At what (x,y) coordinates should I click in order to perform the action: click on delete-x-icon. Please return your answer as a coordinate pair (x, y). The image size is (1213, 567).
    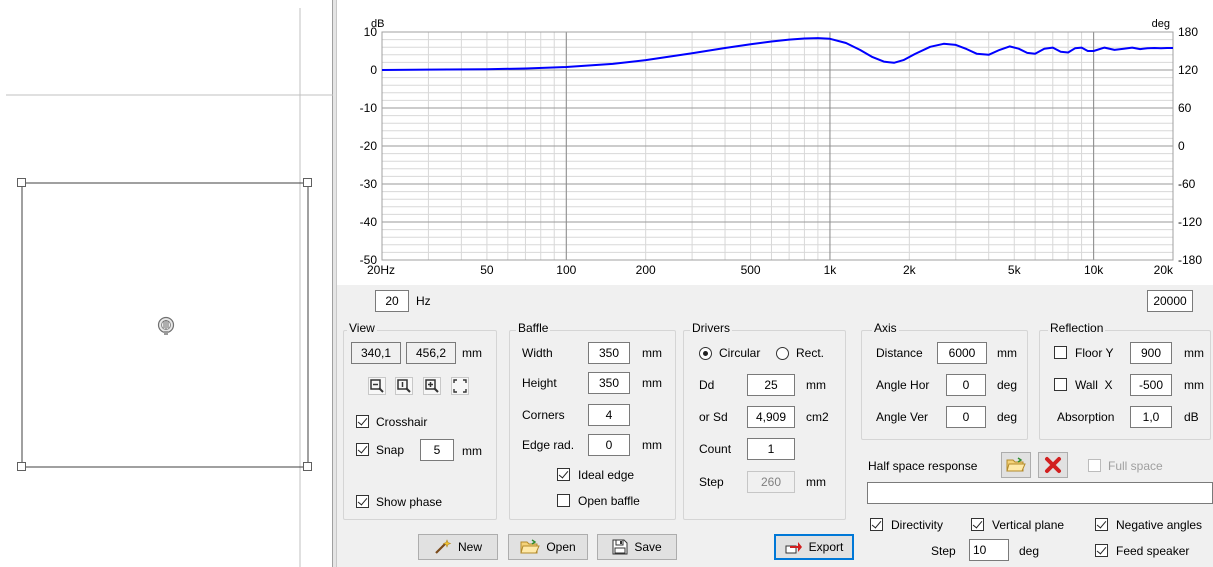
    Looking at the image, I should click on (1053, 465).